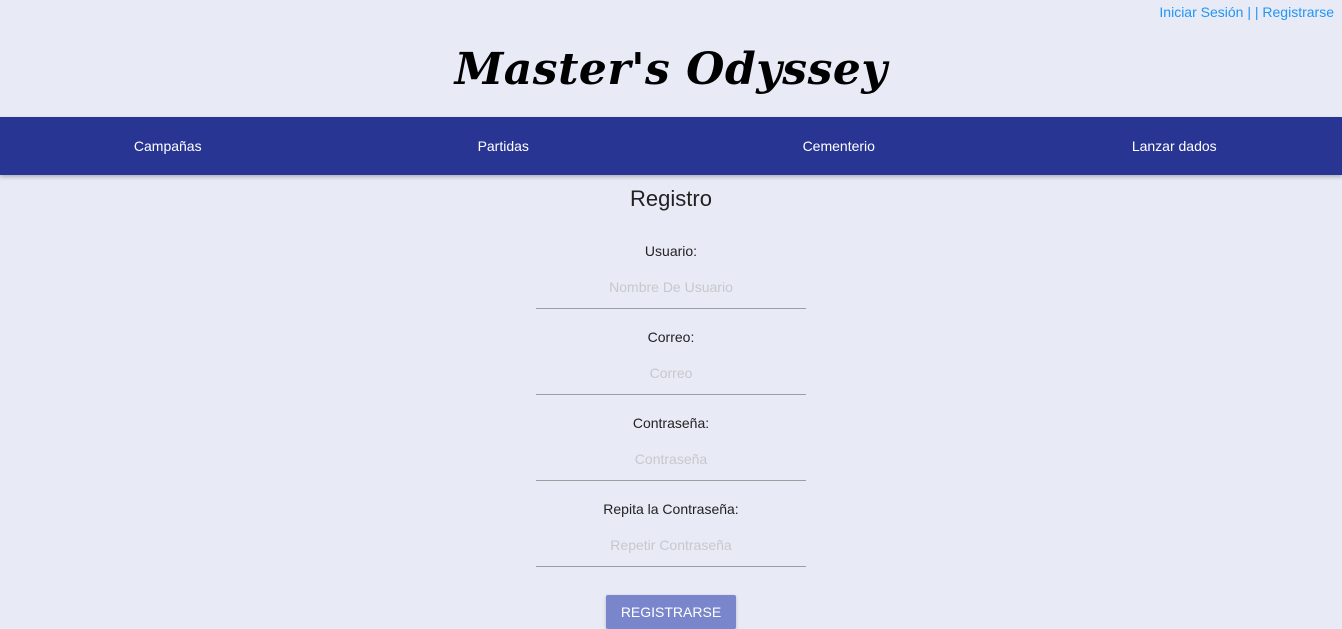 The image size is (1342, 629). I want to click on password-field-group: Contraseña:, so click(671, 448).